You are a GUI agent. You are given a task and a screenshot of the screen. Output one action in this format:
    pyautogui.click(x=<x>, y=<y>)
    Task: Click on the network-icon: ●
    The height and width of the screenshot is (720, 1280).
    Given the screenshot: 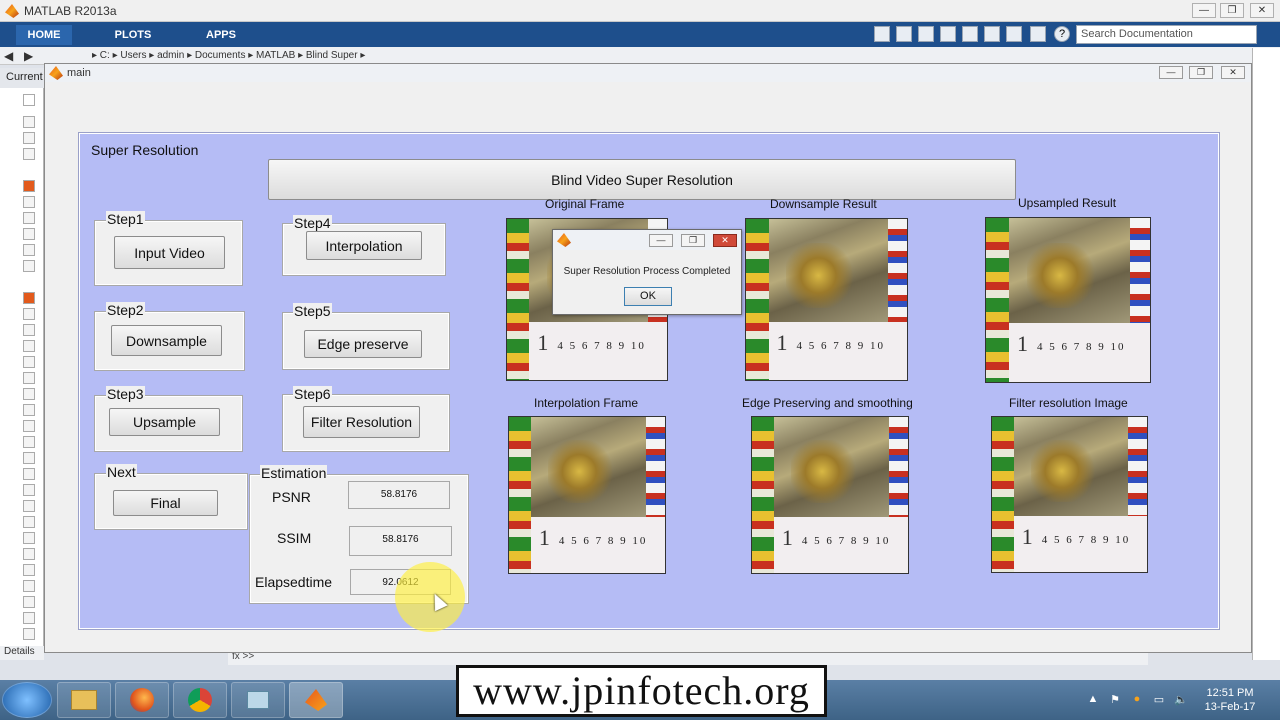 What is the action you would take?
    pyautogui.click(x=1137, y=700)
    